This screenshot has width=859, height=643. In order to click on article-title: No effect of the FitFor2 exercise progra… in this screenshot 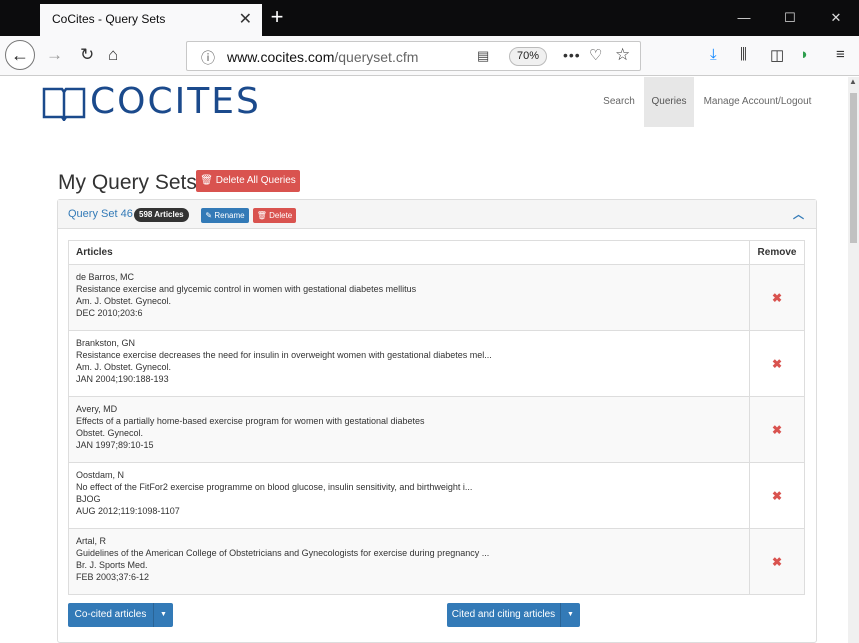, I will do `click(409, 487)`.